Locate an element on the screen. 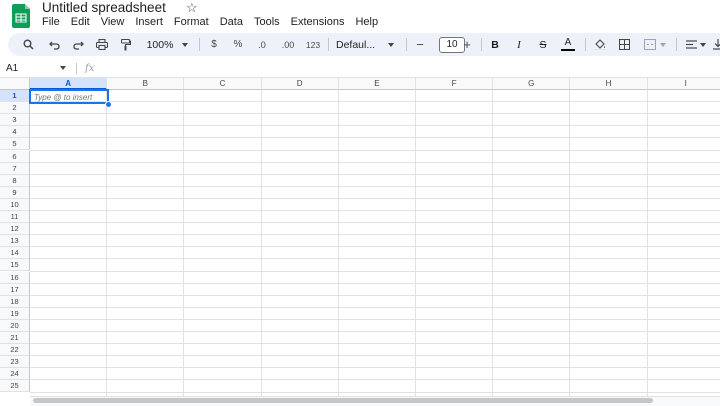 The image size is (720, 406). row-header: 3 is located at coordinates (15, 120).